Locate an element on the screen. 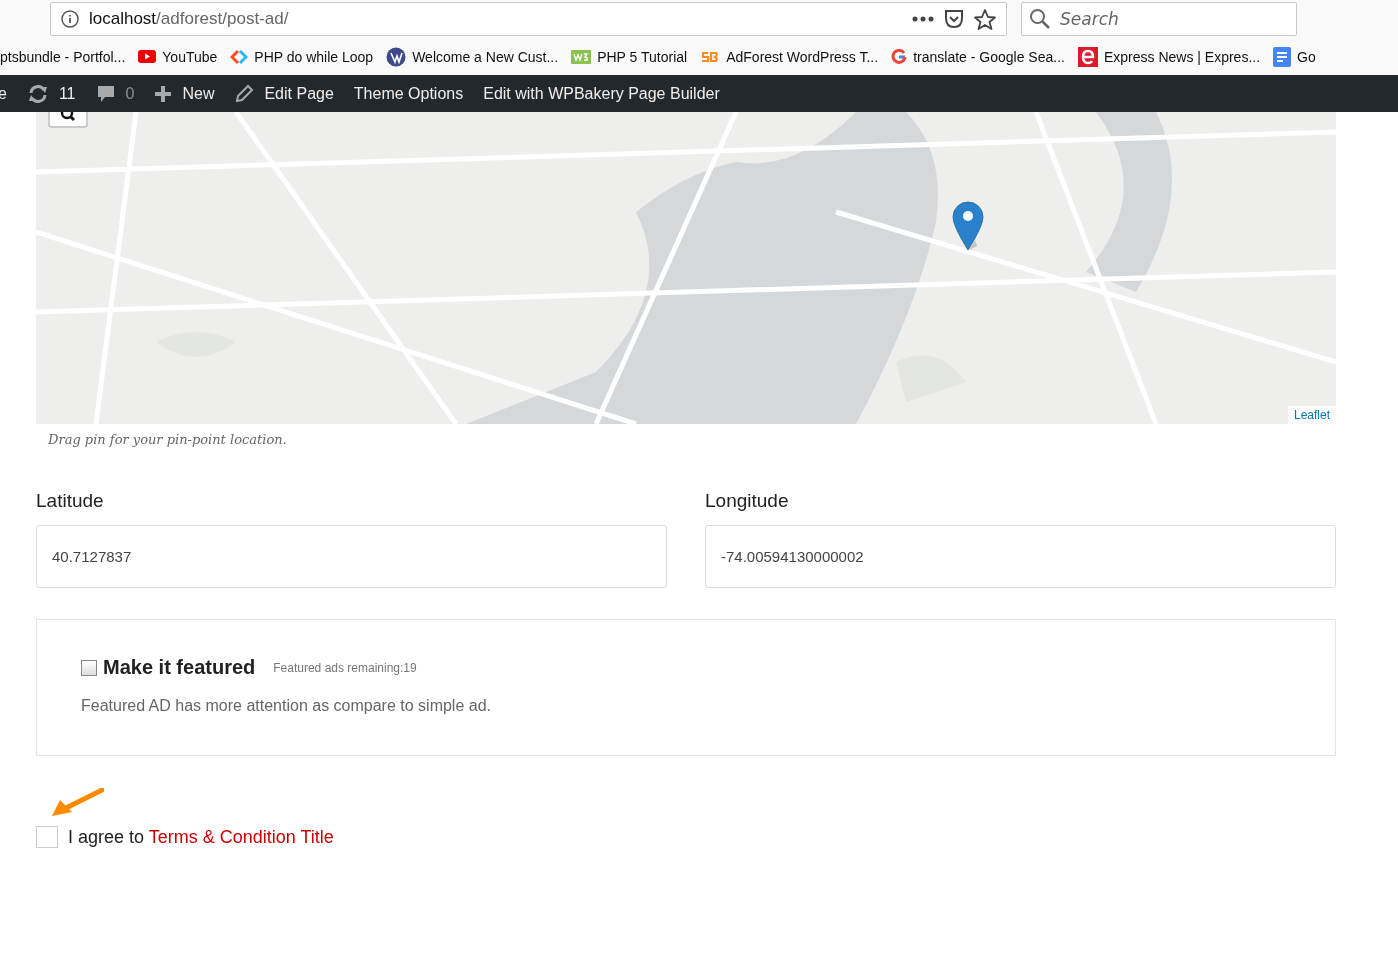 The width and height of the screenshot is (1398, 972). google-icon is located at coordinates (899, 56).